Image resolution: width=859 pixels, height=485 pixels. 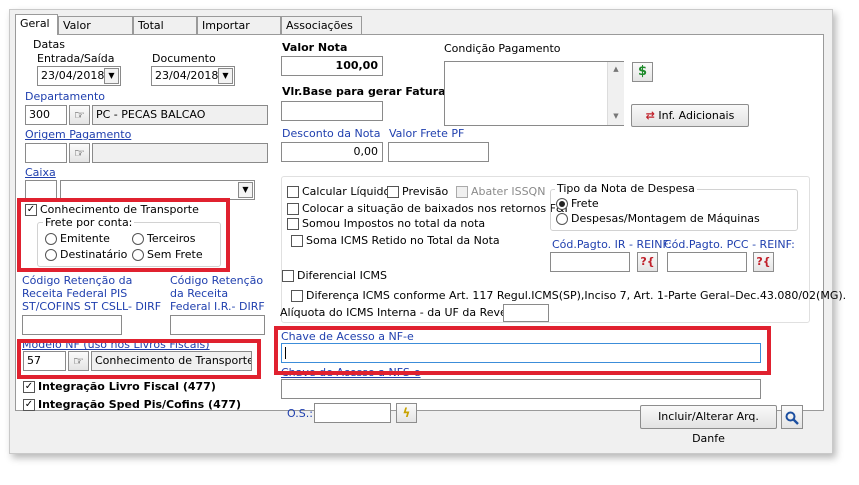 I want to click on chave-nfse-input, so click(x=521, y=389).